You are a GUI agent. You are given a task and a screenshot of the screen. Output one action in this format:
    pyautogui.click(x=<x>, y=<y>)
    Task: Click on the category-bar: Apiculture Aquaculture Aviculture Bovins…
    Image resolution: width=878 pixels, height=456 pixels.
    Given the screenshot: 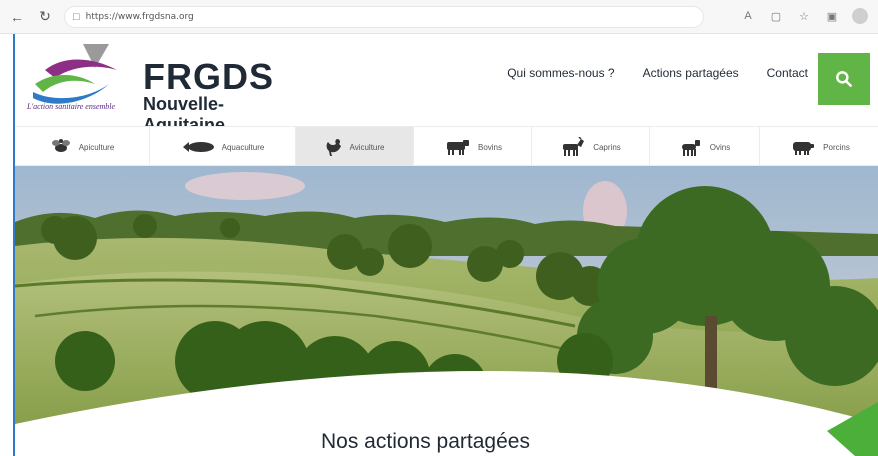 What is the action you would take?
    pyautogui.click(x=446, y=146)
    